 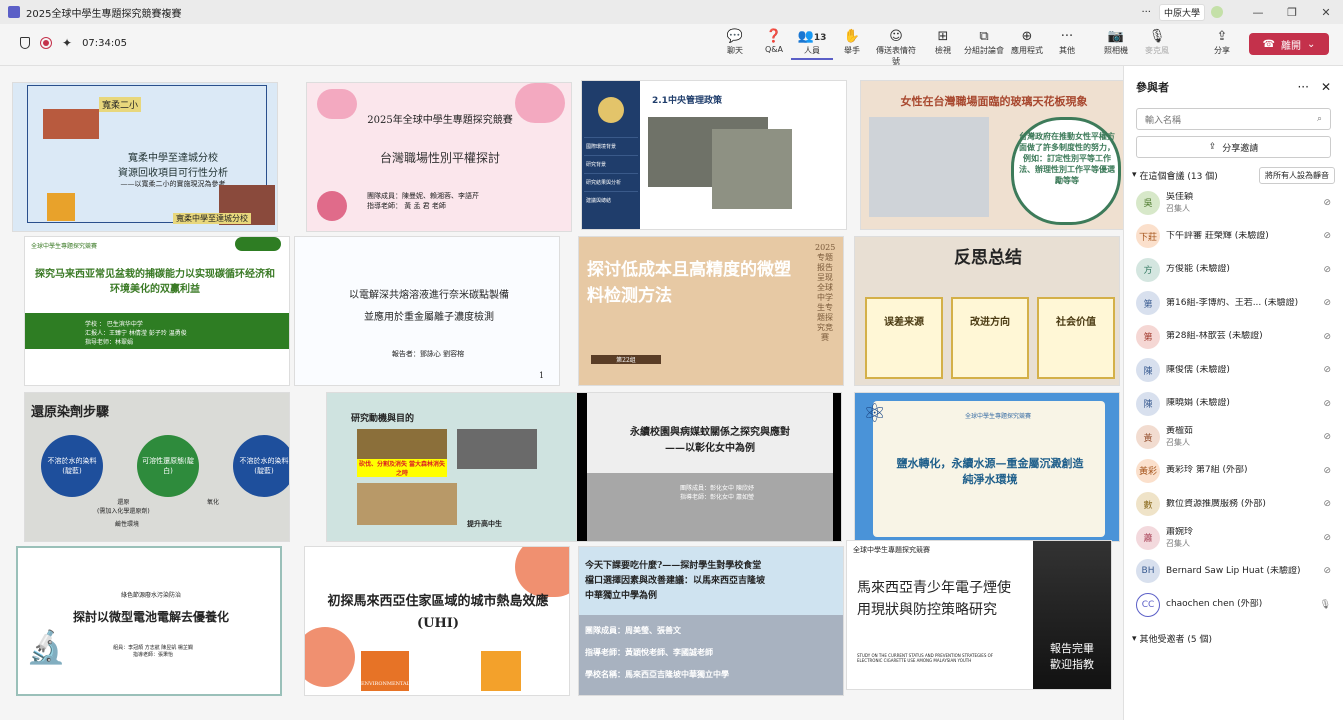 I want to click on slide-menu-item: 研究背景, so click(x=611, y=164).